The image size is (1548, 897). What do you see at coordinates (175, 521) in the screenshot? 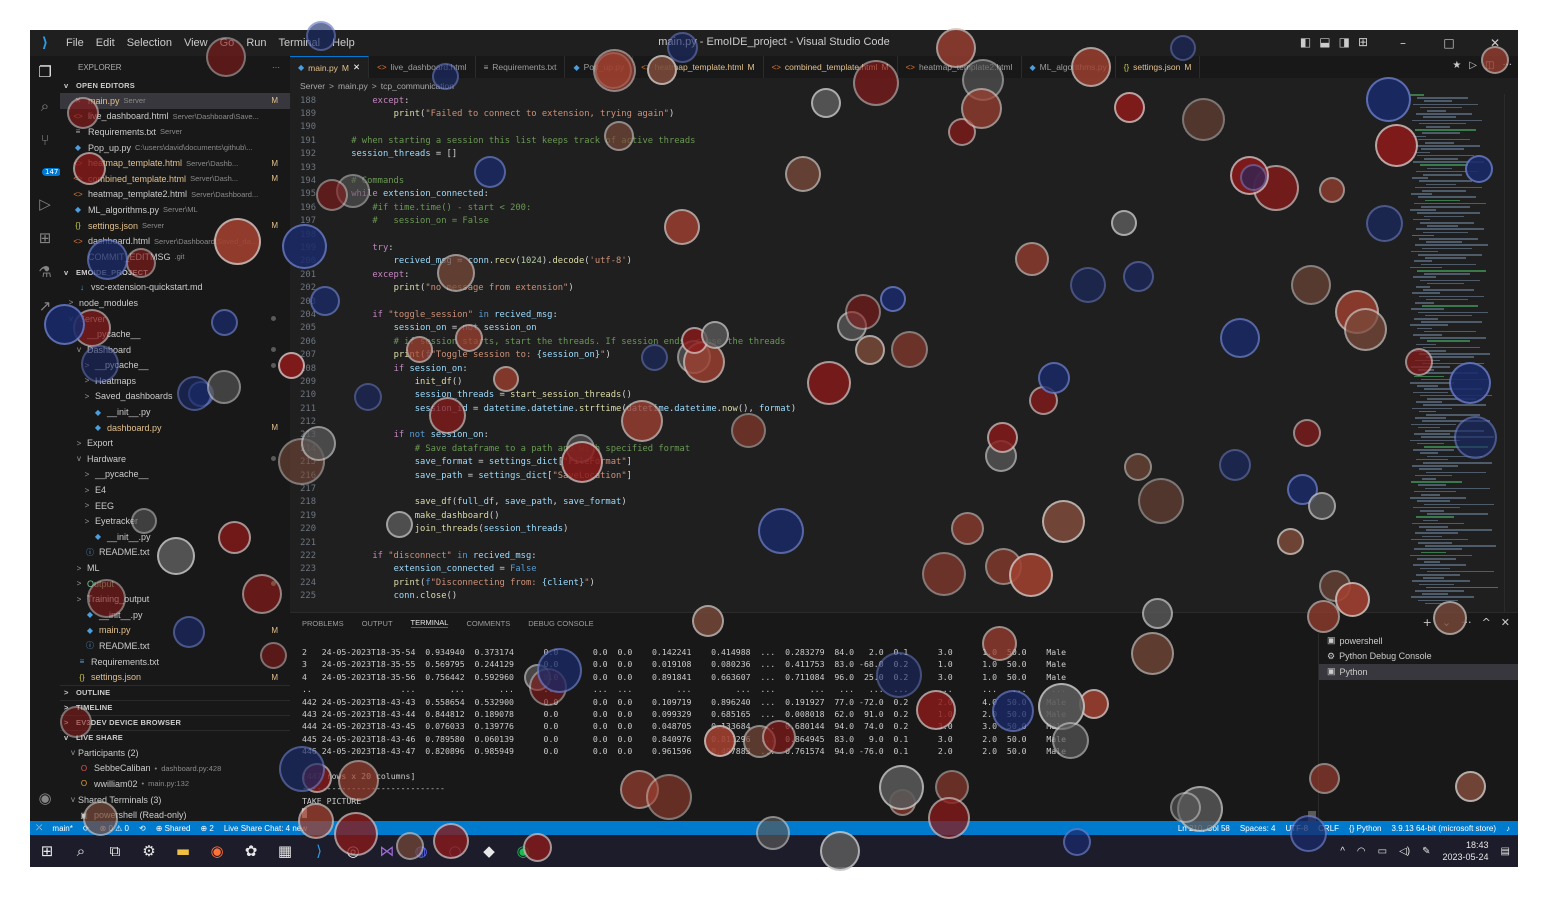
I see `tree-item: > Eyetracker` at bounding box center [175, 521].